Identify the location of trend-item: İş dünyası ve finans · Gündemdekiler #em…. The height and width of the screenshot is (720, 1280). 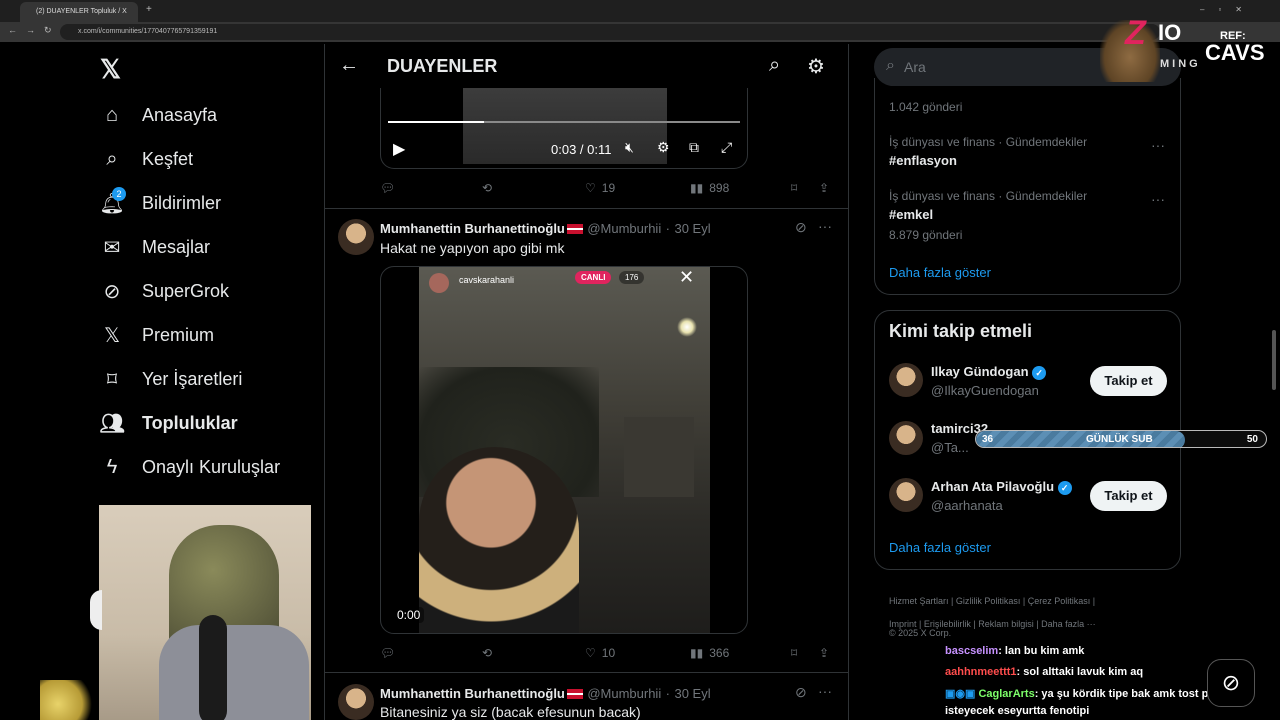
(988, 215).